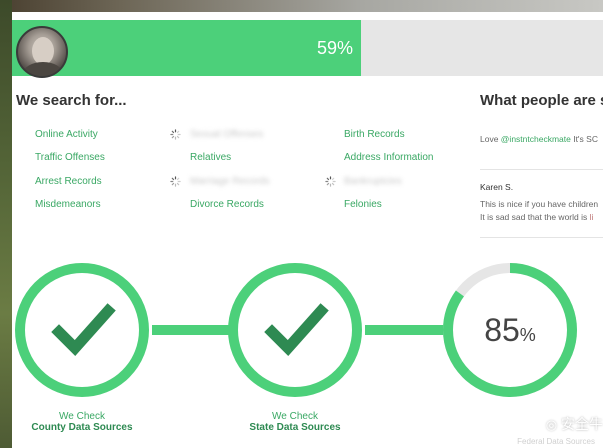 The image size is (603, 448). Describe the element at coordinates (389, 157) in the screenshot. I see `search-item-address-information: Address Information` at that location.